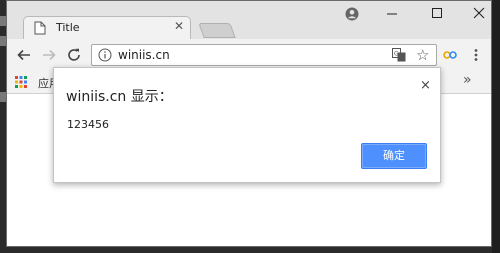 The width and height of the screenshot is (500, 253). I want to click on dialog-title: winiis.cn 显示：, so click(119, 97).